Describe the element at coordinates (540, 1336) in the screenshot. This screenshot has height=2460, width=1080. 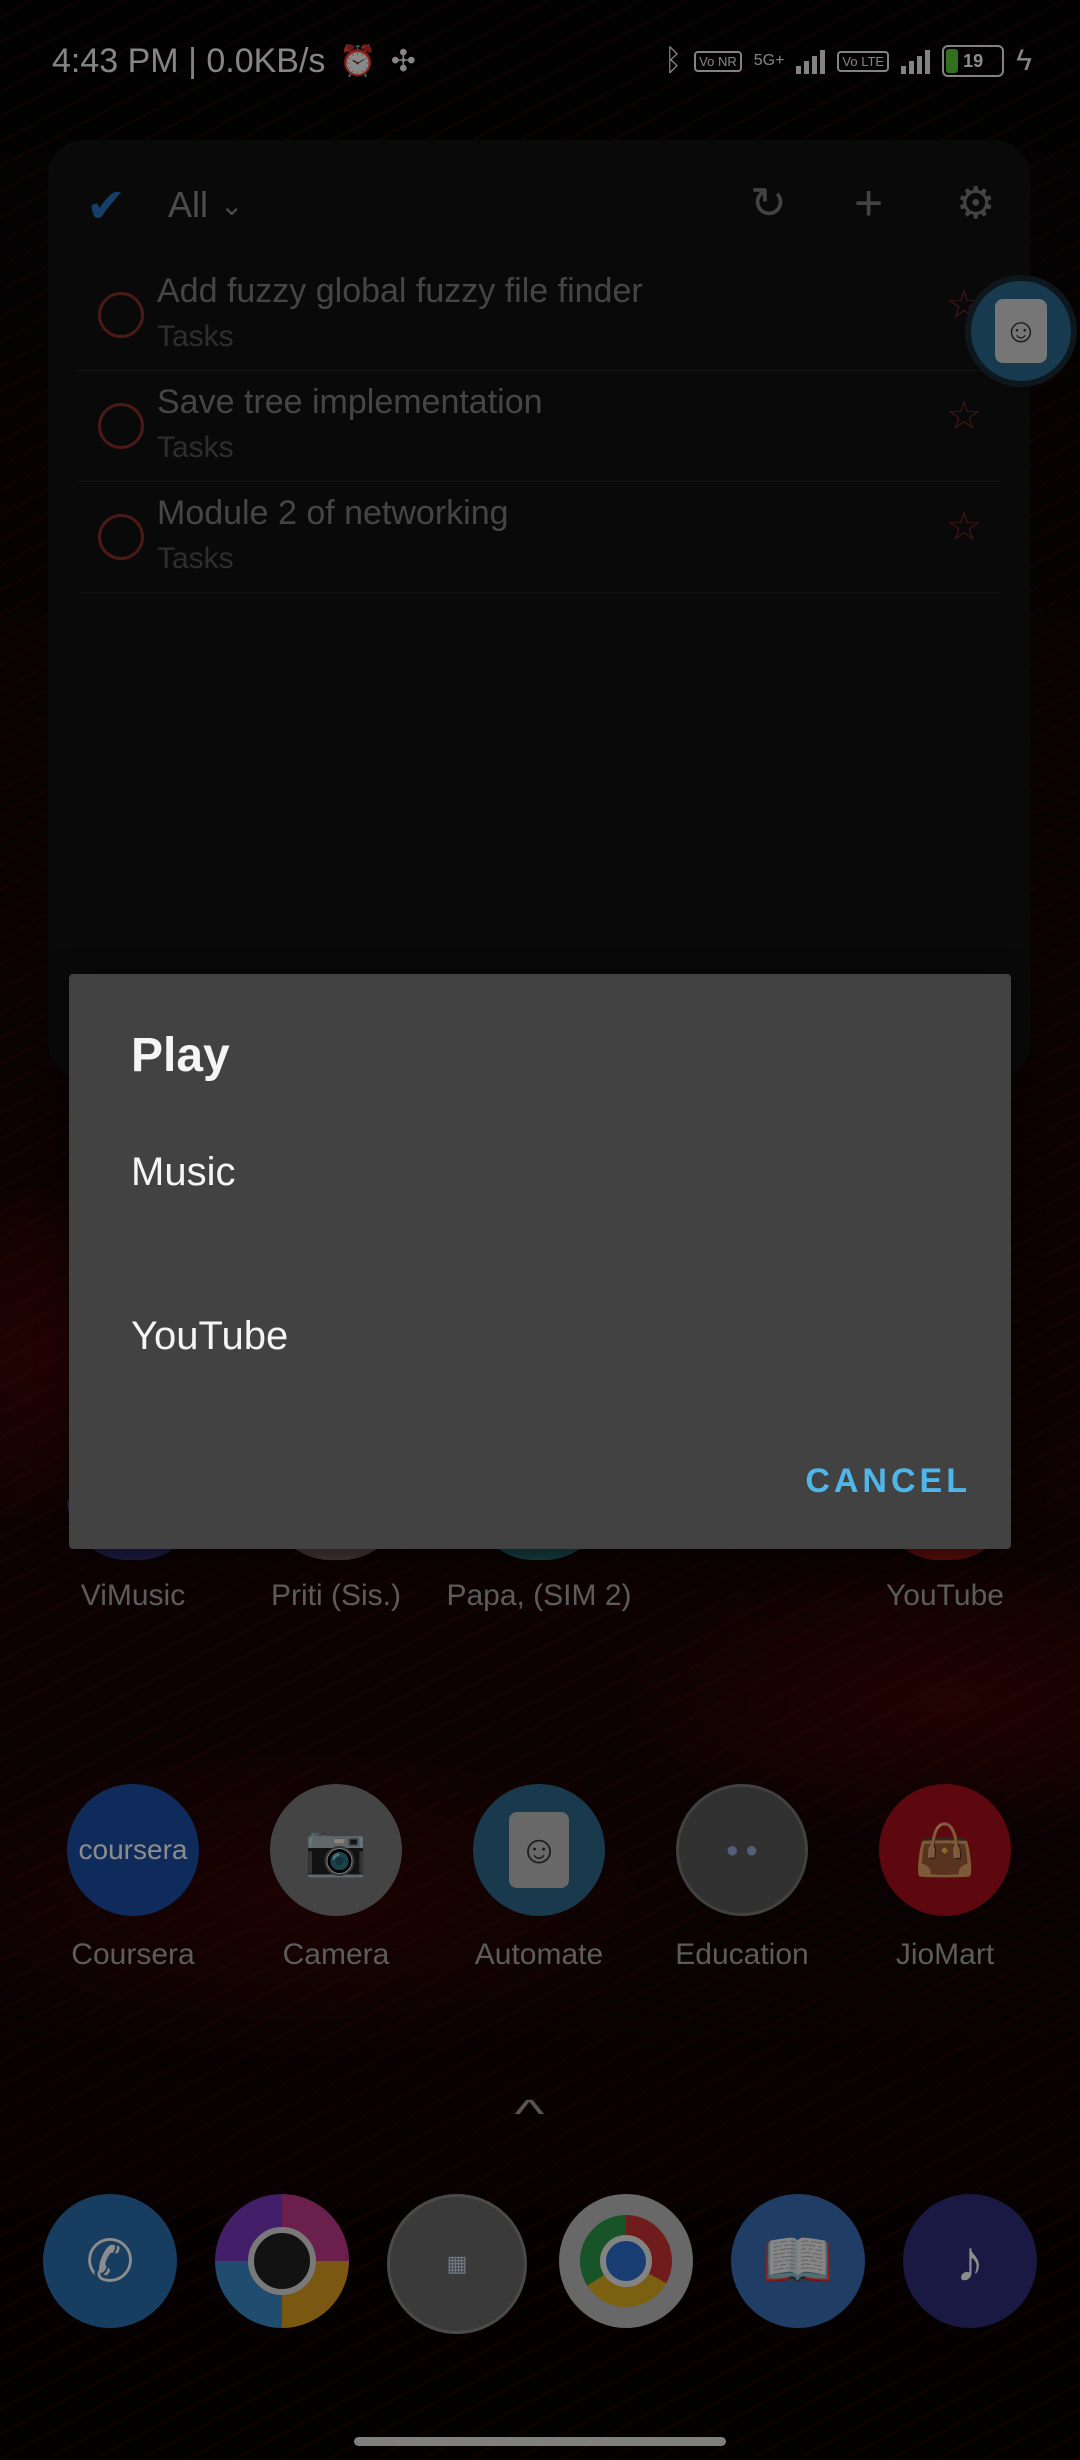
I see `option-youtube: YouTube` at that location.